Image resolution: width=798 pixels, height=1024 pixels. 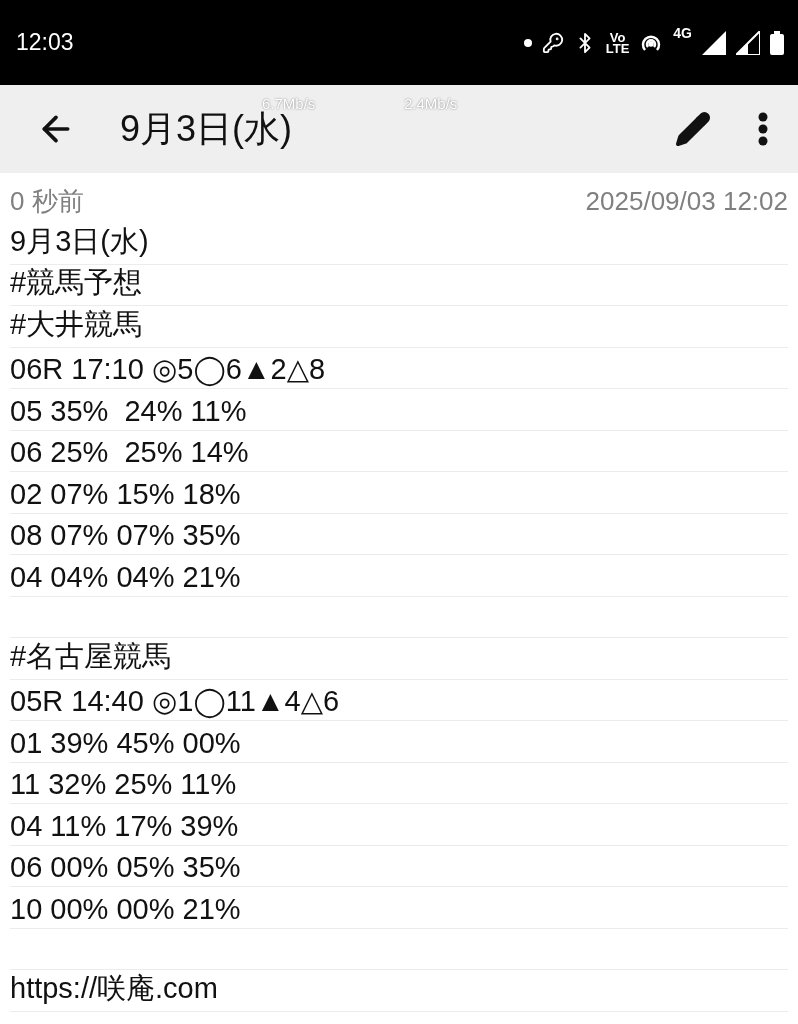 What do you see at coordinates (527, 42) in the screenshot?
I see `dot-icon` at bounding box center [527, 42].